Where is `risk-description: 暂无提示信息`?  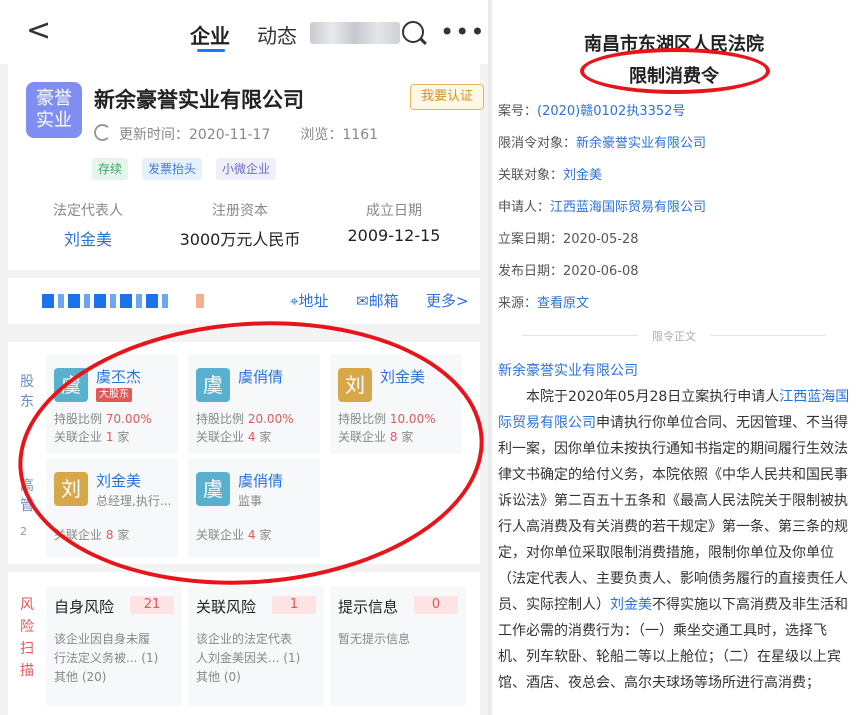 risk-description: 暂无提示信息 is located at coordinates (374, 639).